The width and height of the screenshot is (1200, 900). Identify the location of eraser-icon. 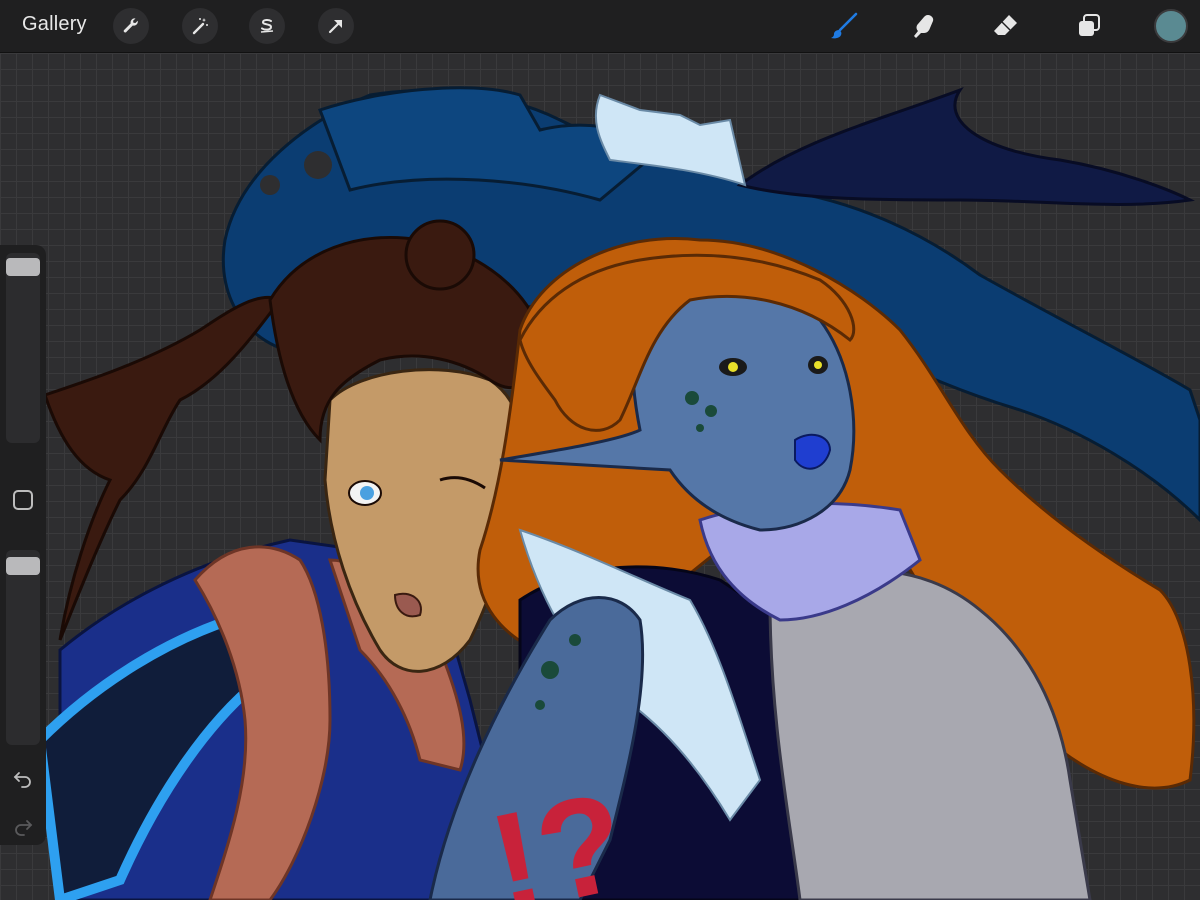
(1005, 25).